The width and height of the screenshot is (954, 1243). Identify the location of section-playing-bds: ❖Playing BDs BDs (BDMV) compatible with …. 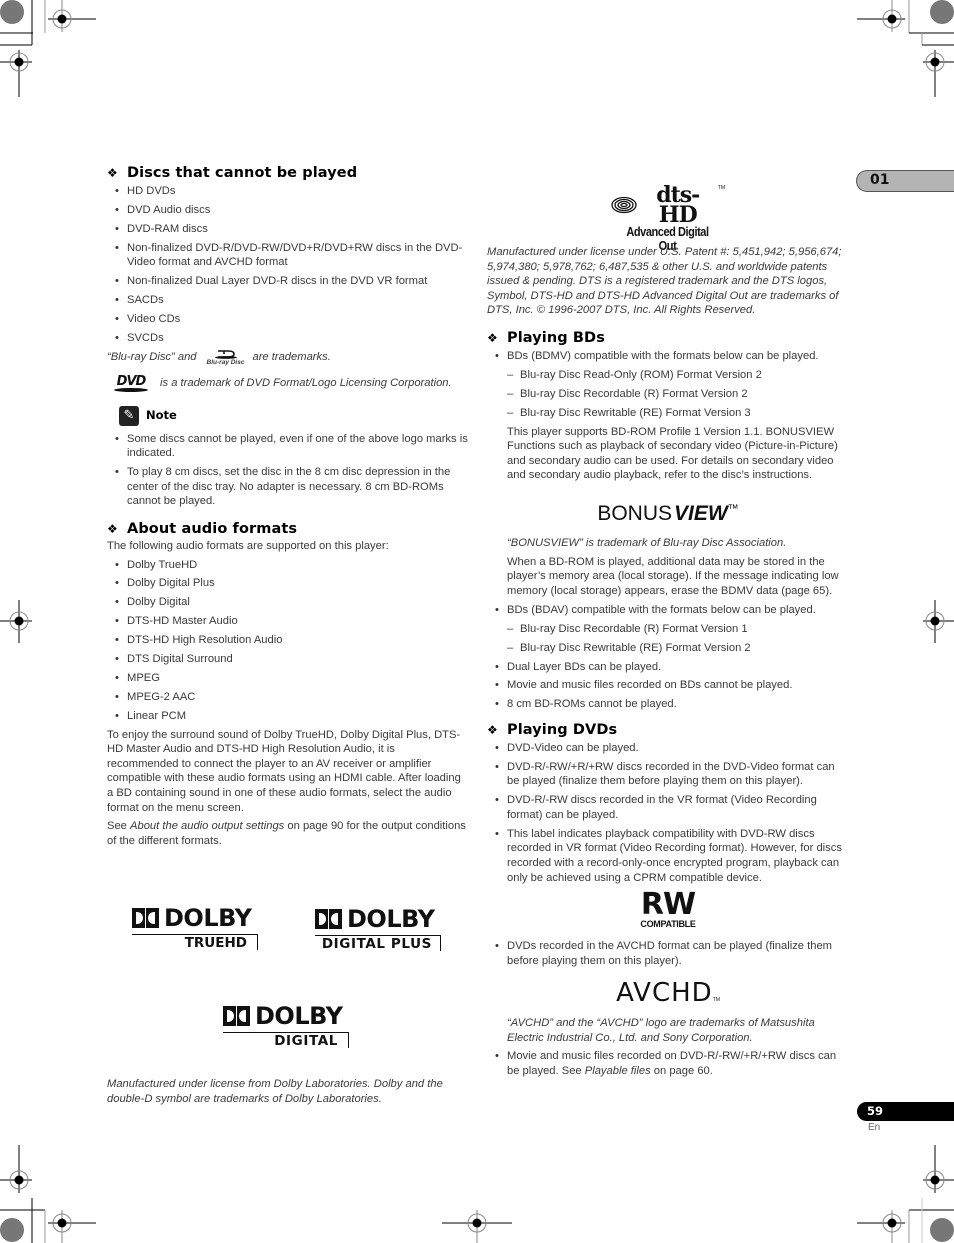
(668, 520).